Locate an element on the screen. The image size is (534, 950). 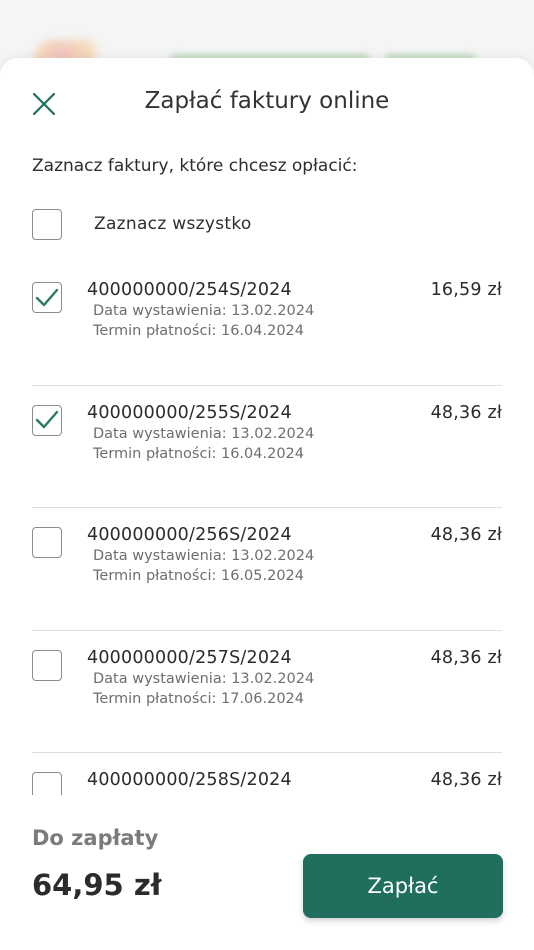
invoice-item: 400000000/258S/2024 48,36 zł is located at coordinates (267, 774).